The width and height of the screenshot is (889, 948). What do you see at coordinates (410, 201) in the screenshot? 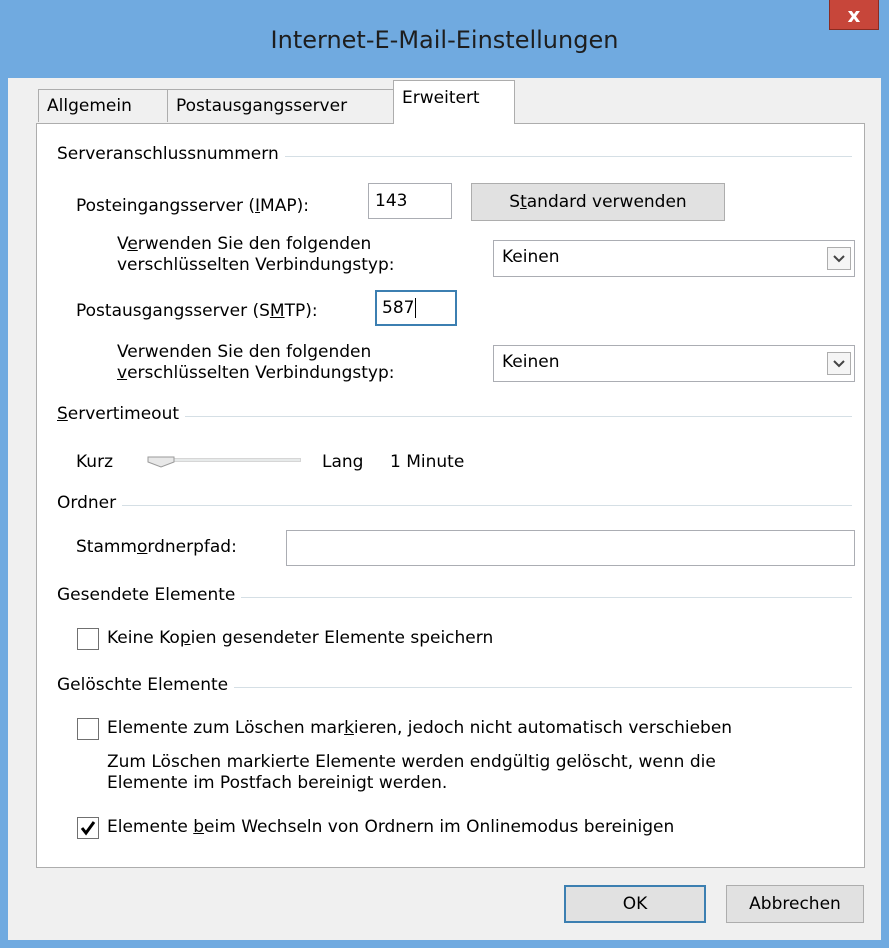
I see `imap-port-input: 143` at bounding box center [410, 201].